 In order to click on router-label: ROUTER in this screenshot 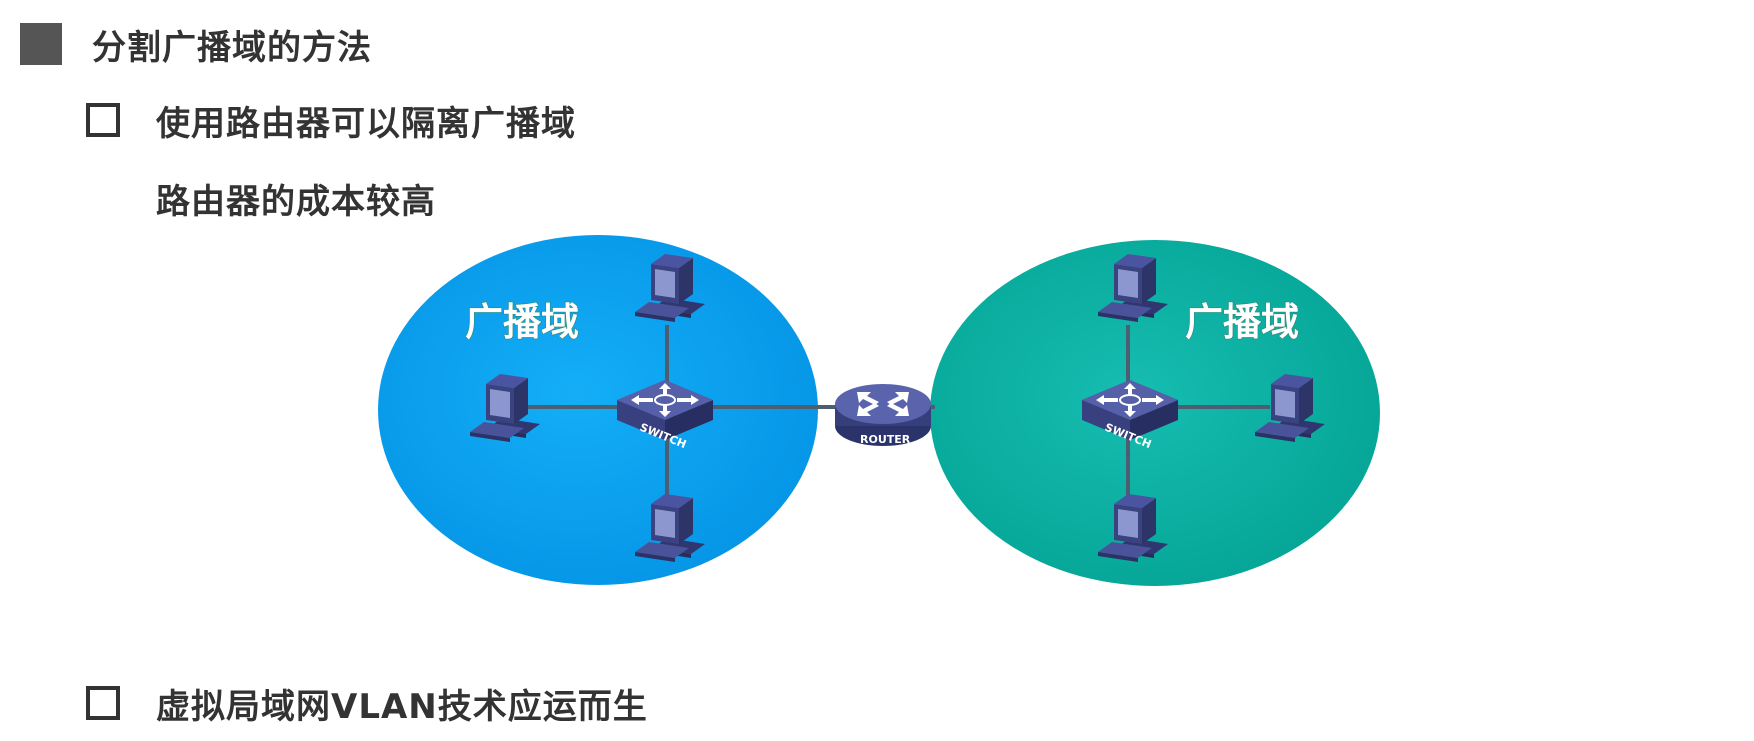, I will do `click(885, 439)`.